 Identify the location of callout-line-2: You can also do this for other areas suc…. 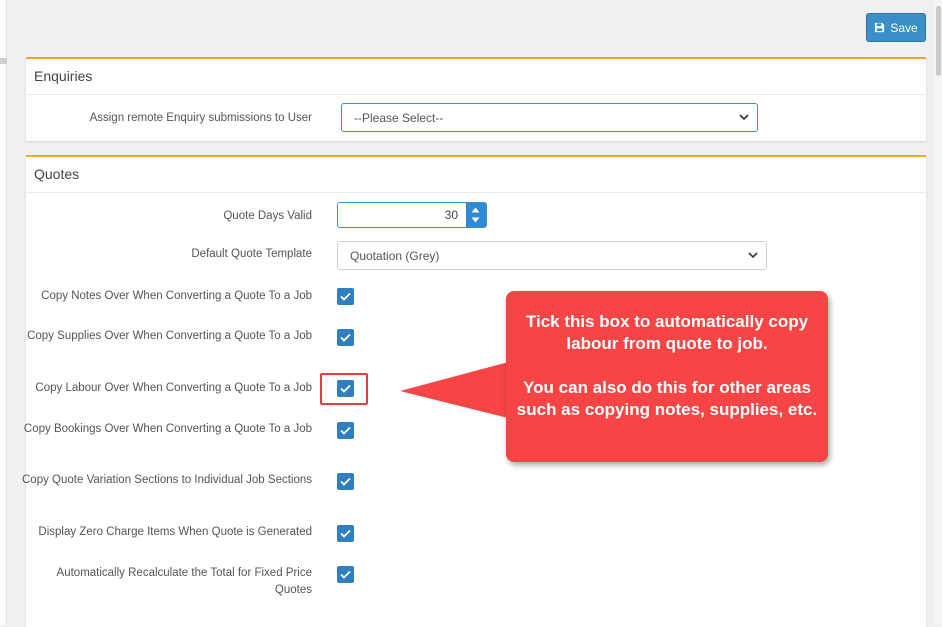
(667, 398).